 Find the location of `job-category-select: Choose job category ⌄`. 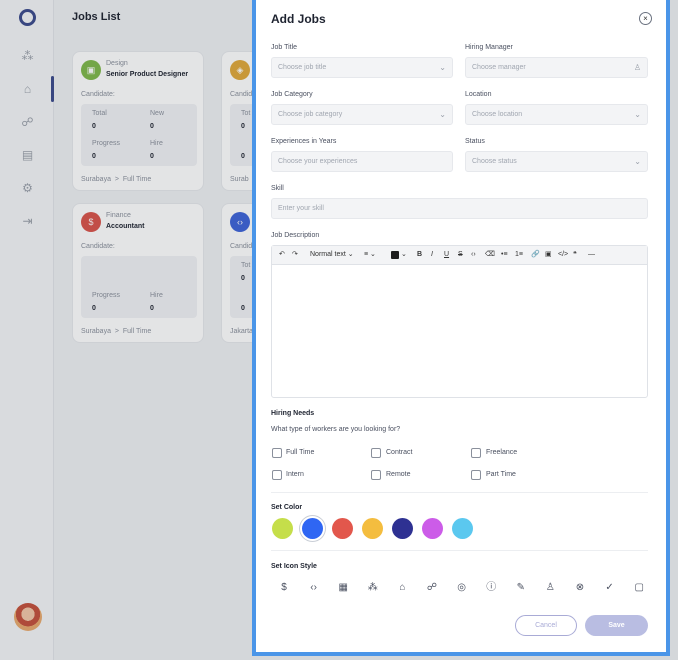

job-category-select: Choose job category ⌄ is located at coordinates (362, 114).